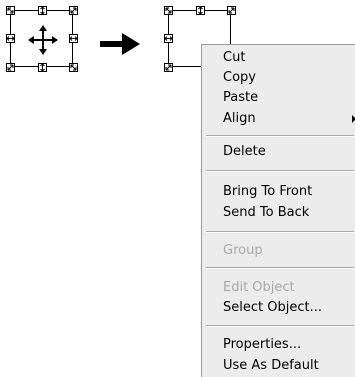  What do you see at coordinates (278, 118) in the screenshot?
I see `menu-item-align: Align` at bounding box center [278, 118].